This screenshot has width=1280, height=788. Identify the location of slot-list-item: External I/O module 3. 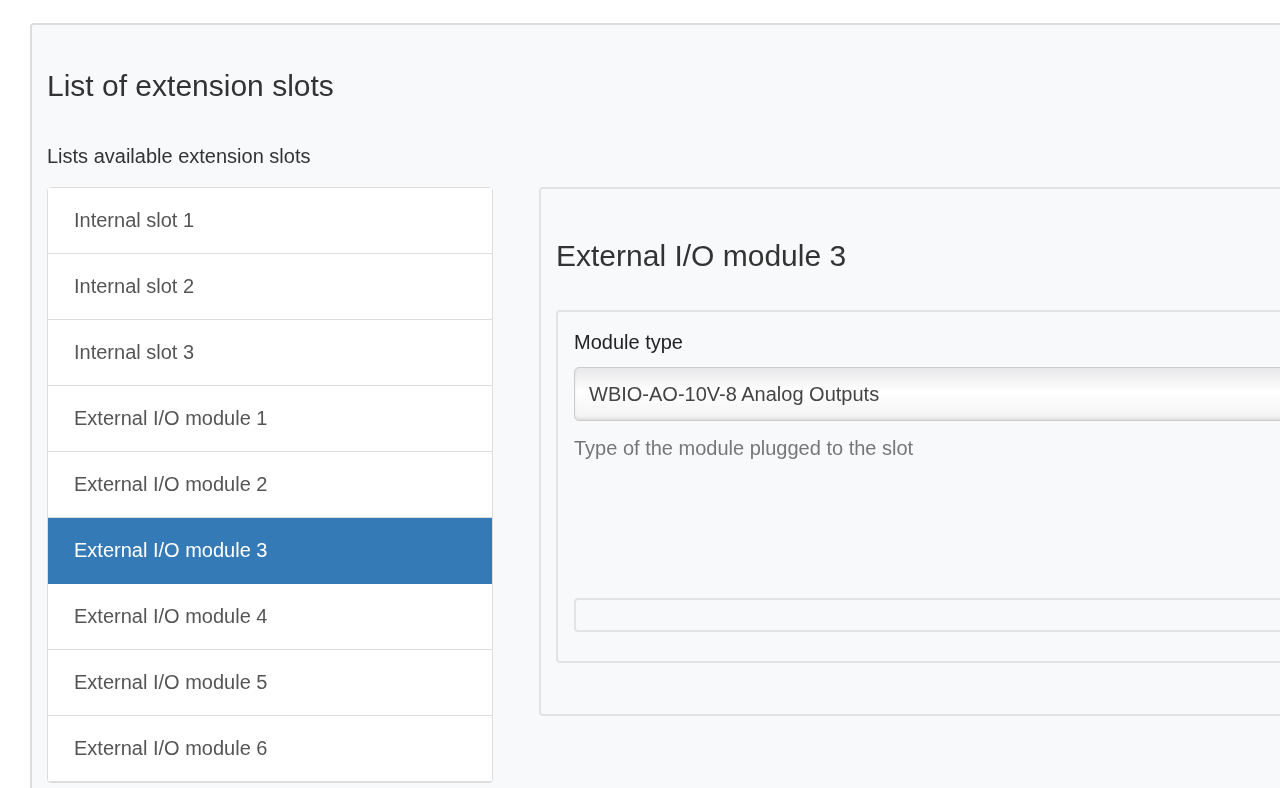
(270, 551).